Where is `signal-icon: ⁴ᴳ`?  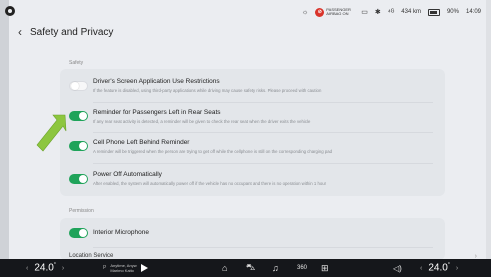 signal-icon: ⁴ᴳ is located at coordinates (391, 12).